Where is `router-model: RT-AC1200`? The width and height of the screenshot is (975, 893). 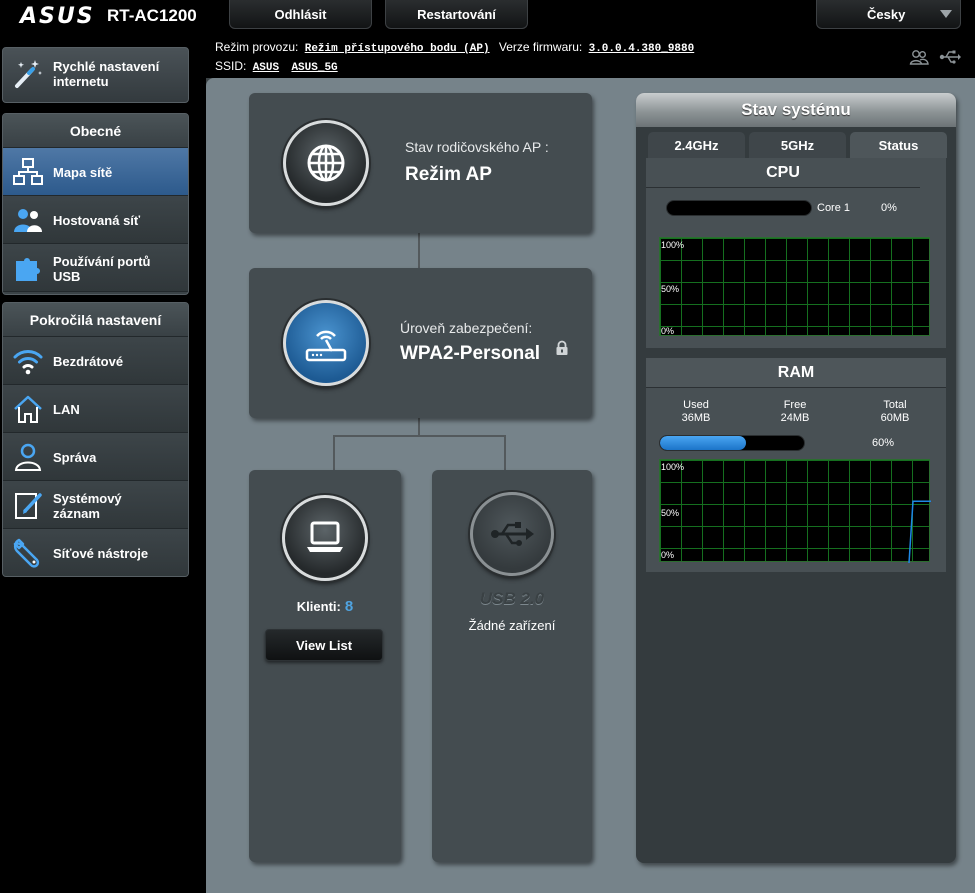 router-model: RT-AC1200 is located at coordinates (152, 15).